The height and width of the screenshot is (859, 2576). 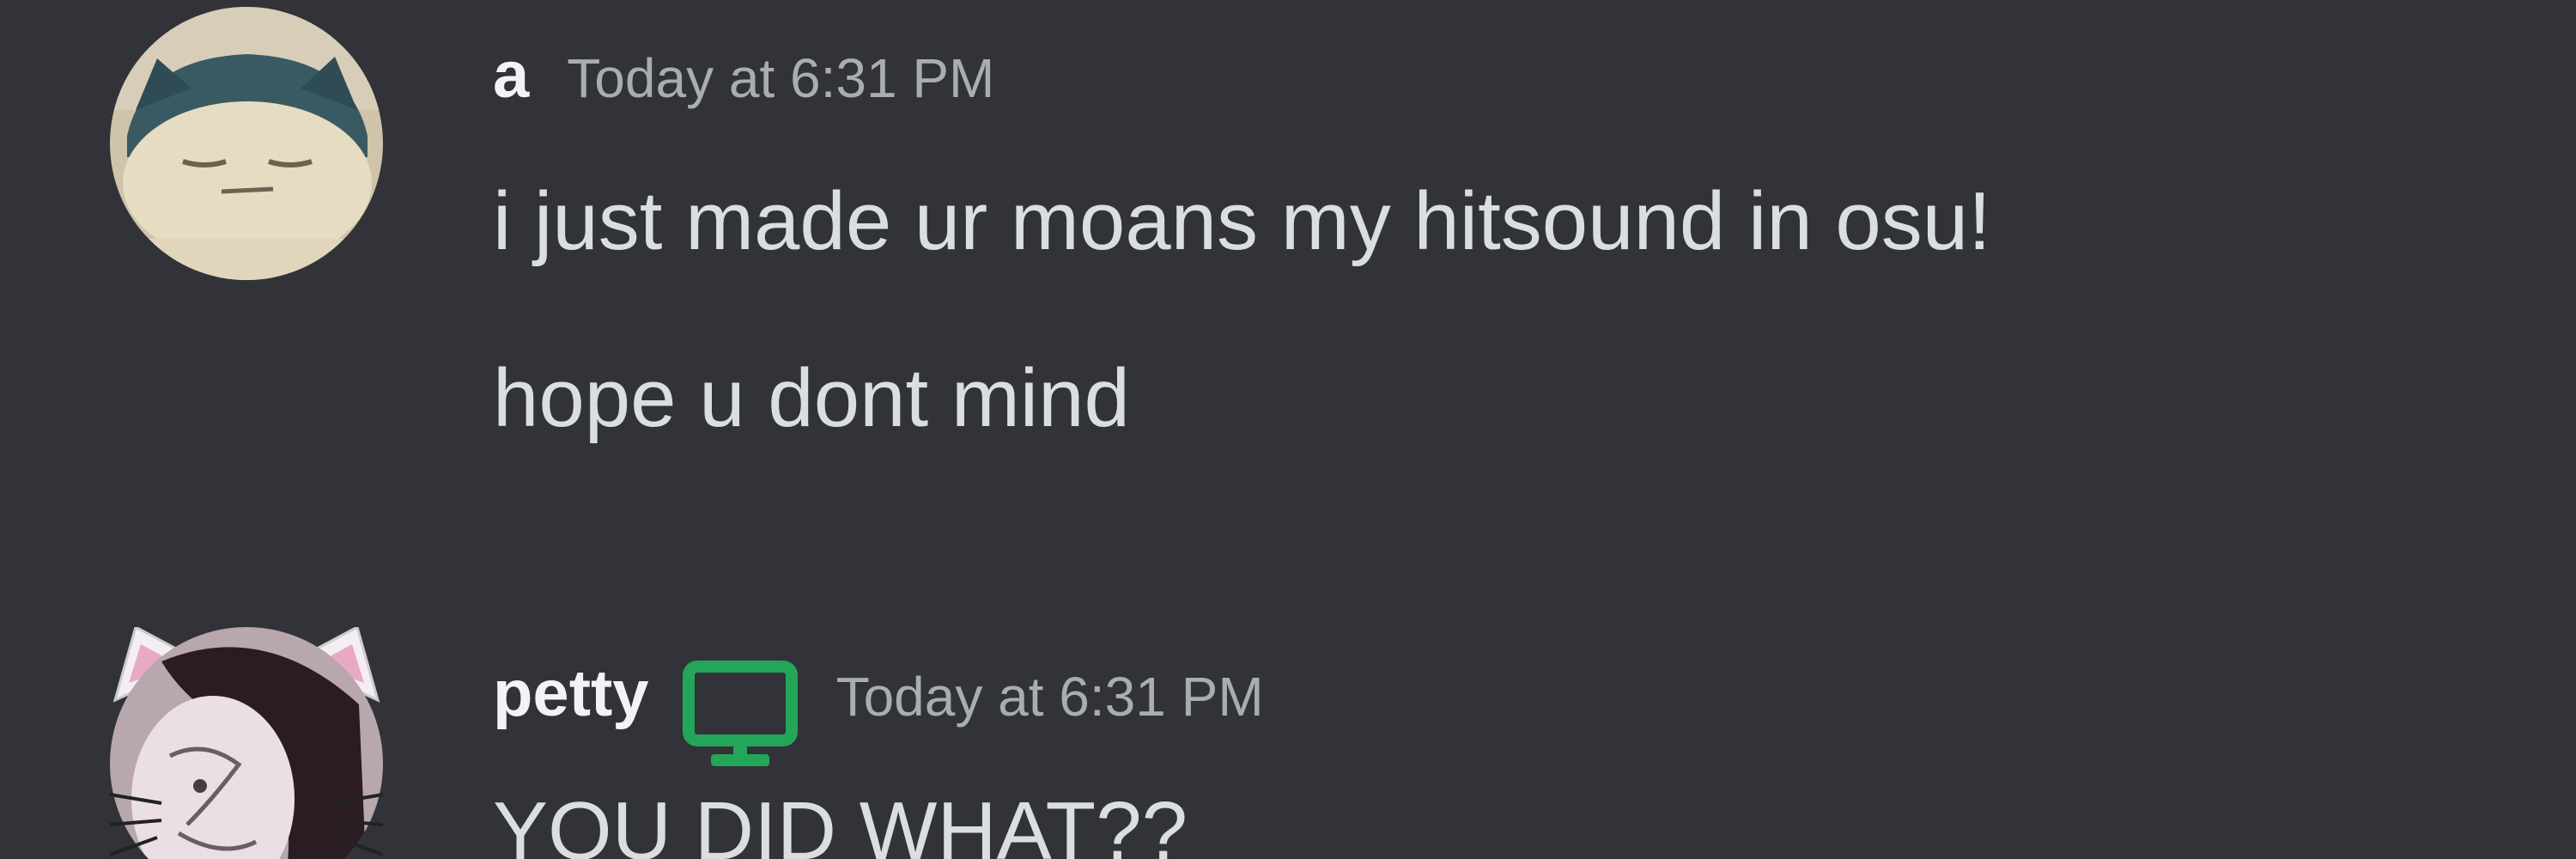 I want to click on message-header: a Today at 6:31 PM, so click(x=744, y=77).